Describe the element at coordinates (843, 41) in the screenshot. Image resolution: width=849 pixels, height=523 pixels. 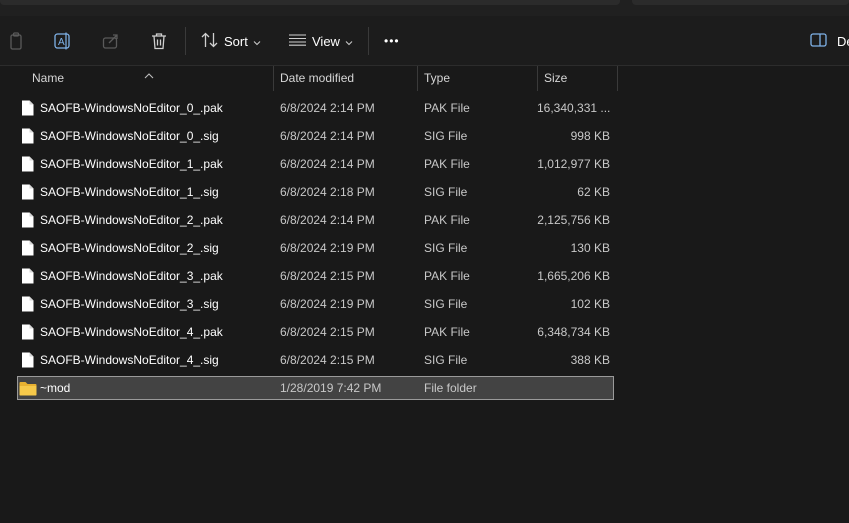
I see `details-label: Details` at that location.